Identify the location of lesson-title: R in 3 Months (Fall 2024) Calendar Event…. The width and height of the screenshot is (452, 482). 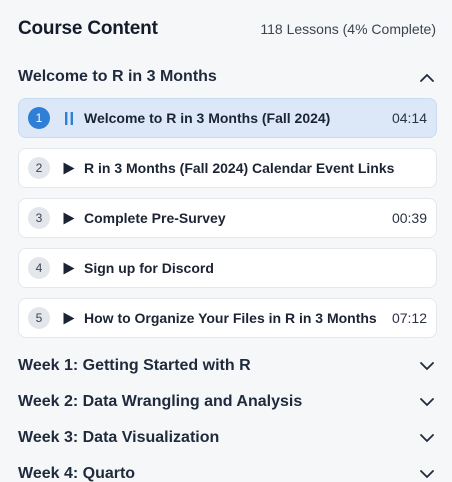
(239, 168).